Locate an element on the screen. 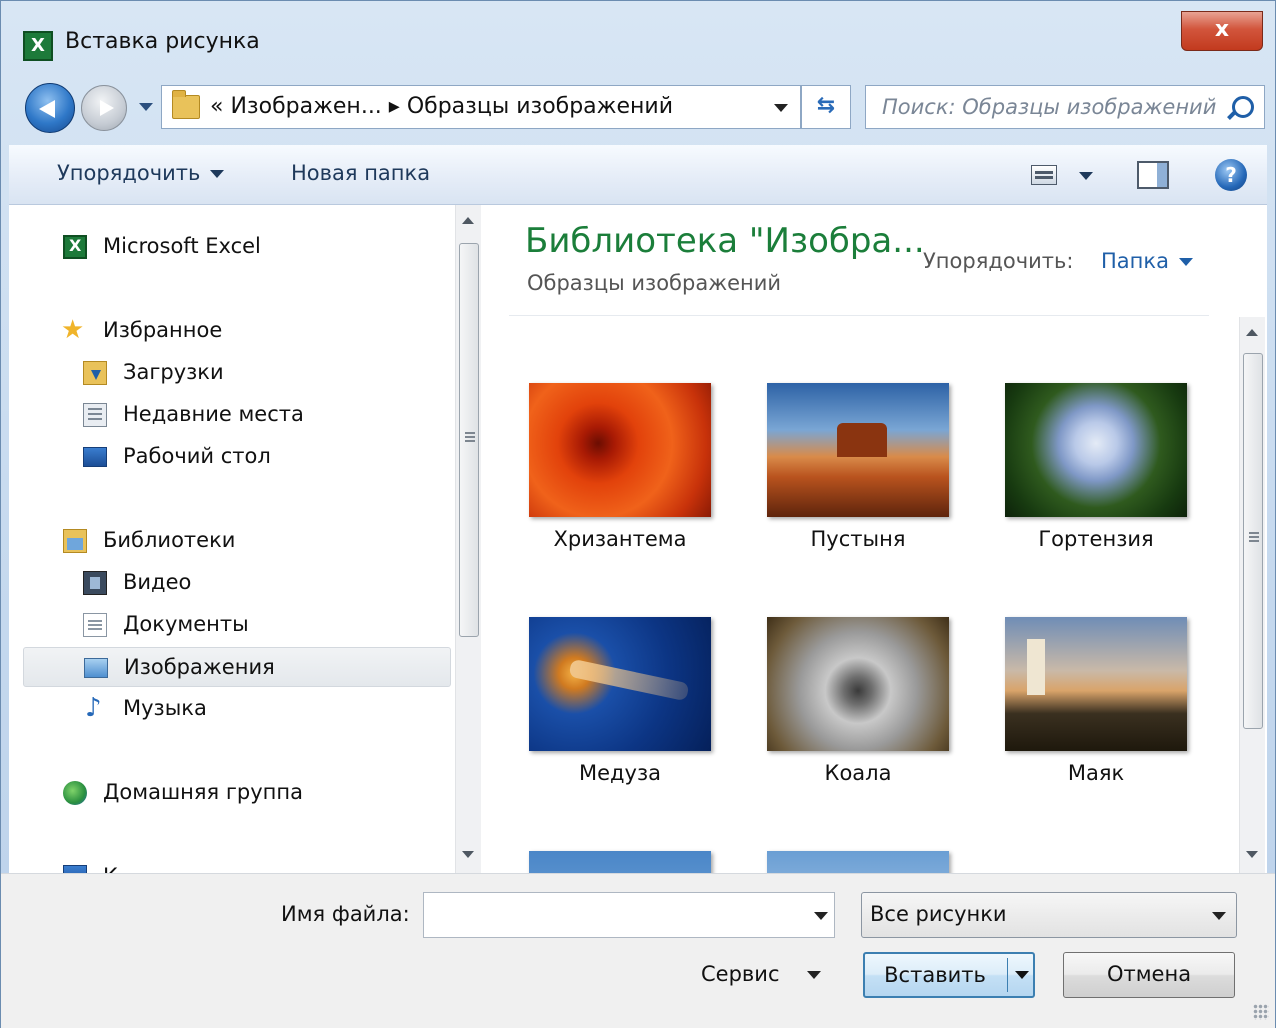 The width and height of the screenshot is (1276, 1028). sidebar-item-label: Microsoft Excel is located at coordinates (182, 246).